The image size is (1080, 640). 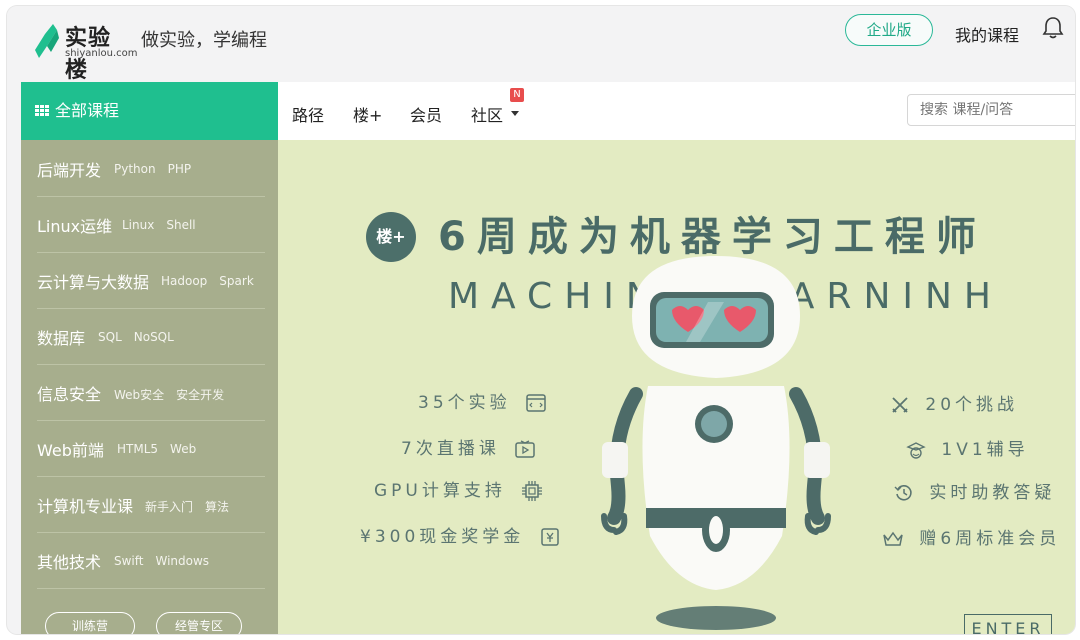 I want to click on sidebar-sub-link: Swift, so click(x=128, y=561).